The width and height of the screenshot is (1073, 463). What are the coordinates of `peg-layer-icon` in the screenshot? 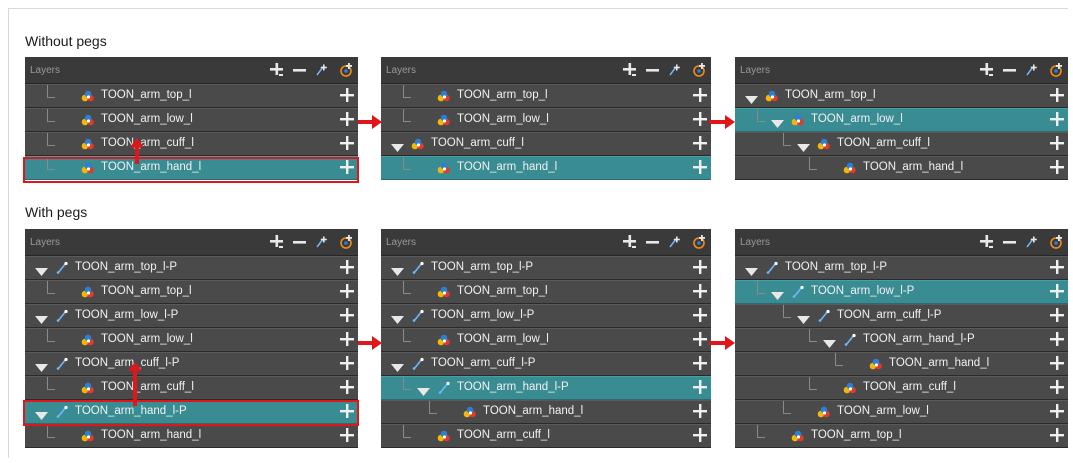 It's located at (62, 270).